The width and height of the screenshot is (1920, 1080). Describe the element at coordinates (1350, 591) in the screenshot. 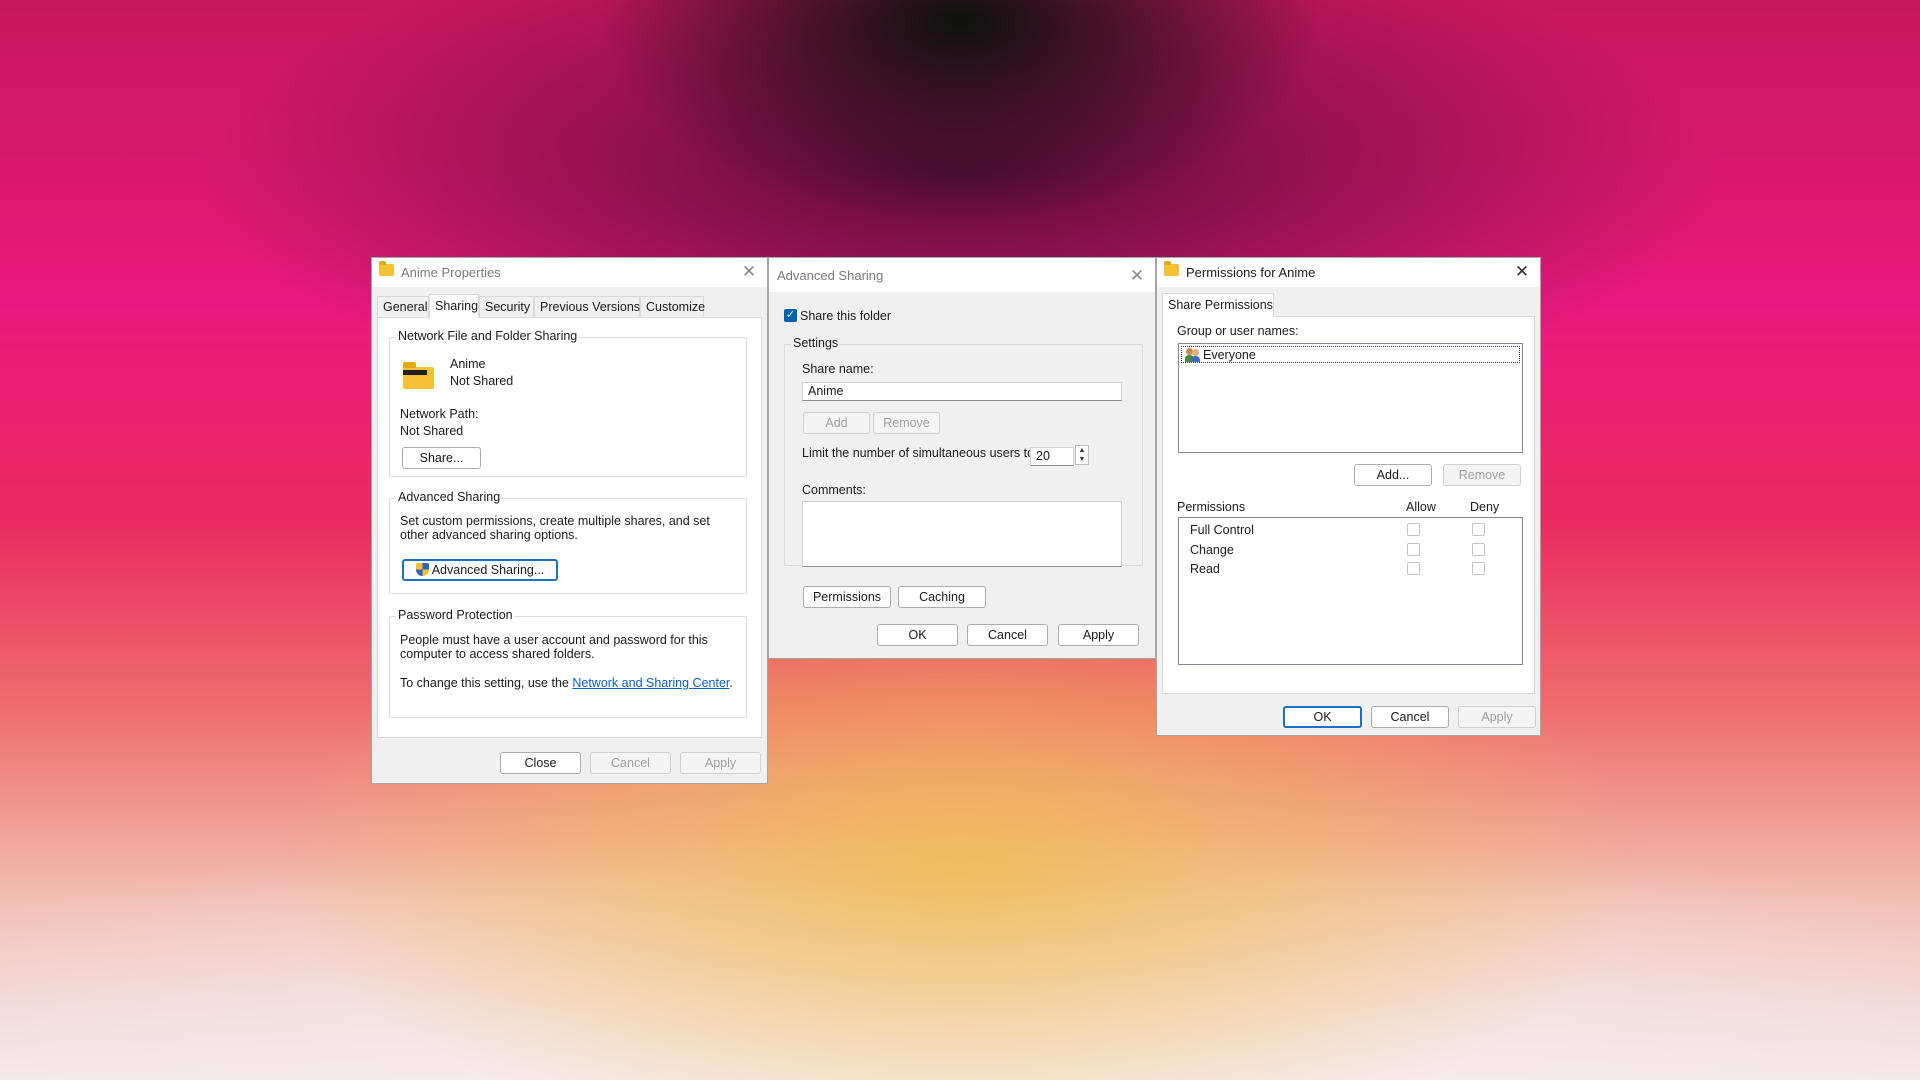

I see `permissions-list: Full Control Change Read` at that location.